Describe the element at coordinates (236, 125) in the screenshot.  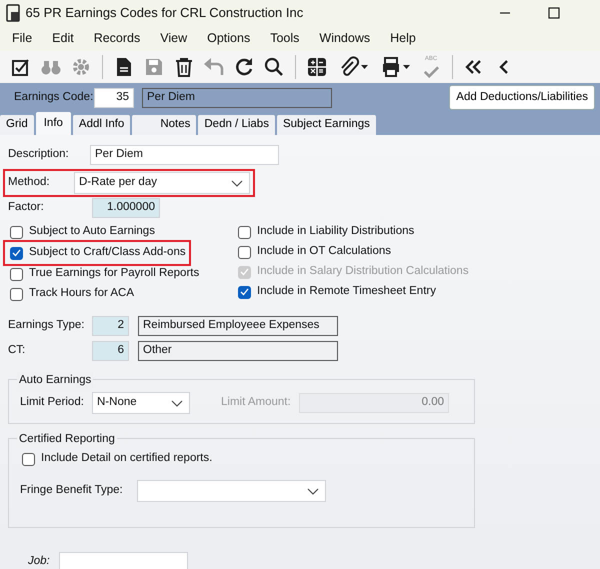
I see `tab: Dedn / Liabs` at that location.